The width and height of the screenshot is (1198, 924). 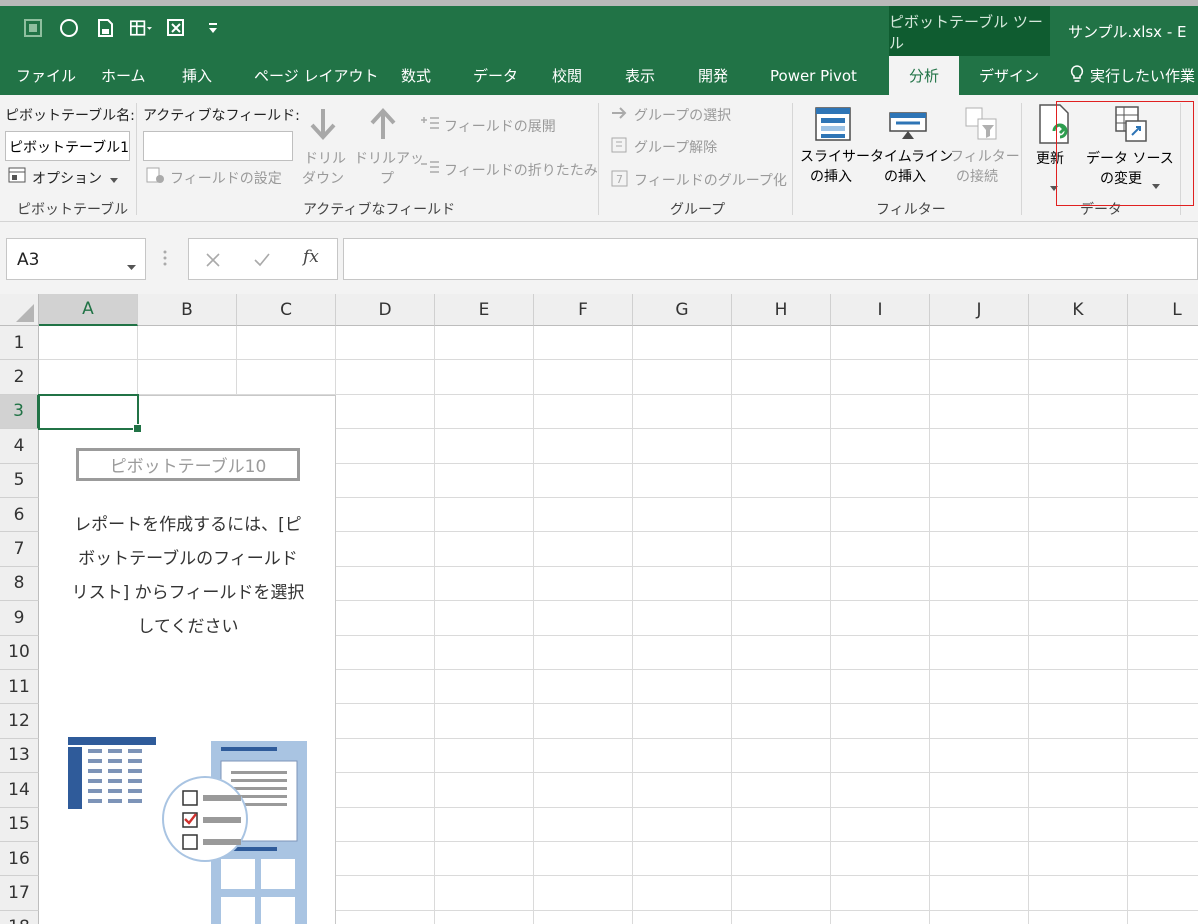 What do you see at coordinates (19, 687) in the screenshot?
I see `row-header-11: 11` at bounding box center [19, 687].